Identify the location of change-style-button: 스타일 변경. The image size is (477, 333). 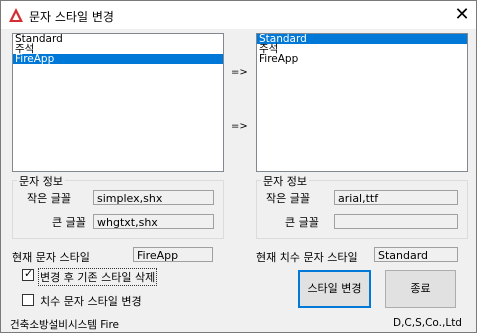
(334, 289).